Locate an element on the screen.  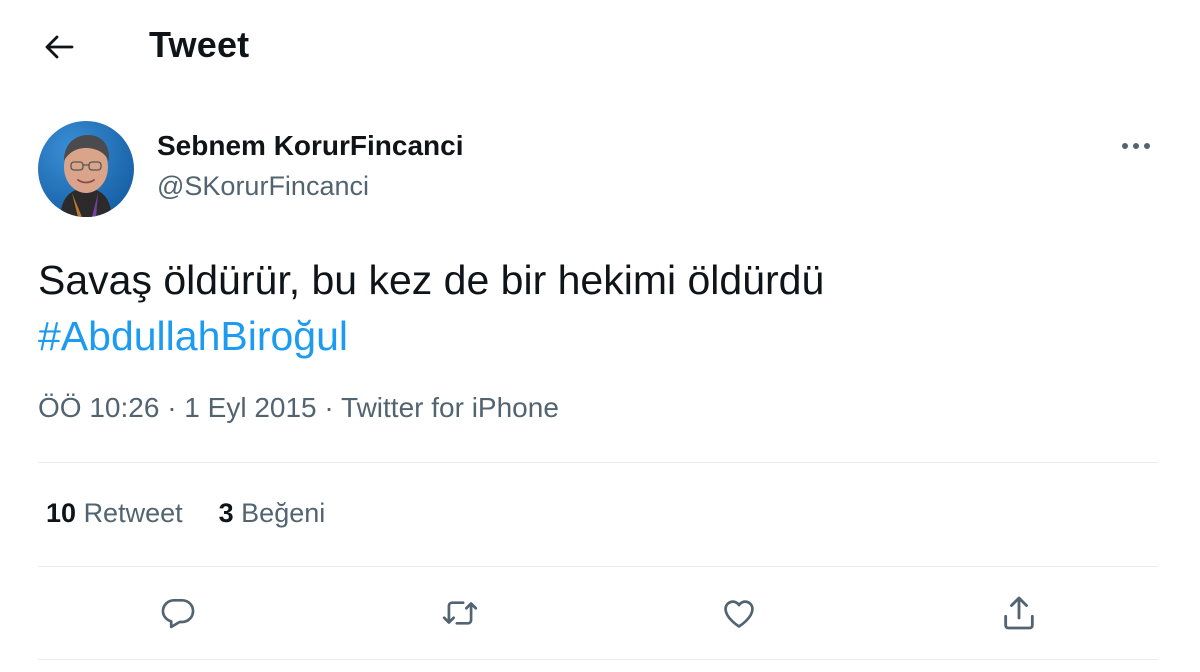
retweets-count: 10 is located at coordinates (61, 513).